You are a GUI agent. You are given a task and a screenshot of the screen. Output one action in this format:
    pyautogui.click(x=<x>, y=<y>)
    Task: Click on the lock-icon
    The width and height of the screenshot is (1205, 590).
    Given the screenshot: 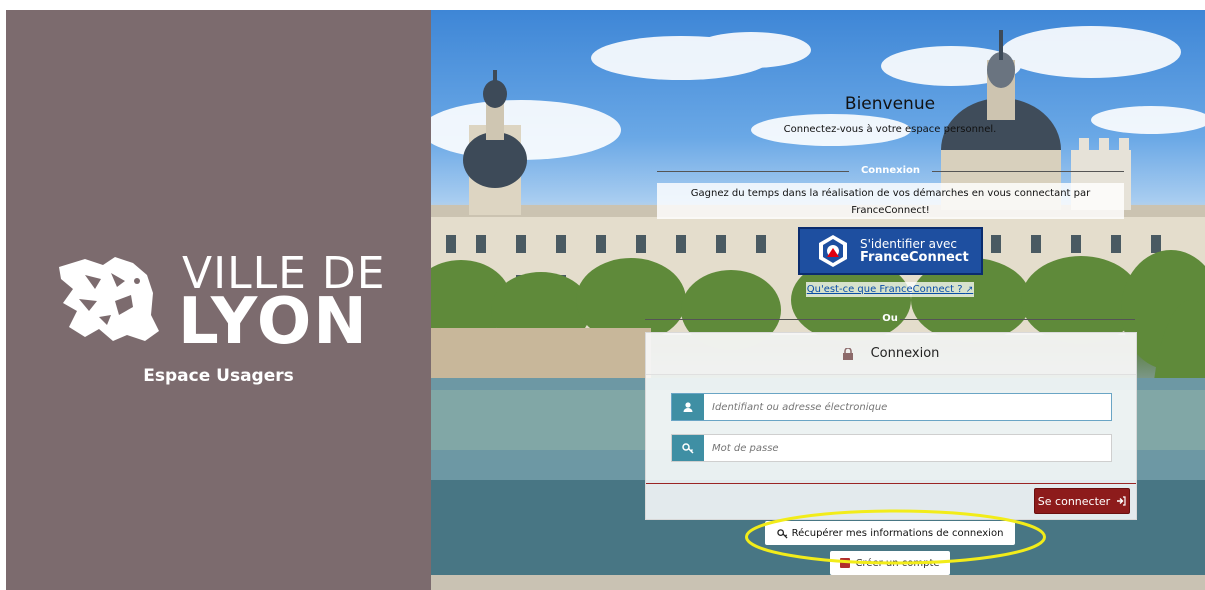 What is the action you would take?
    pyautogui.click(x=847, y=353)
    